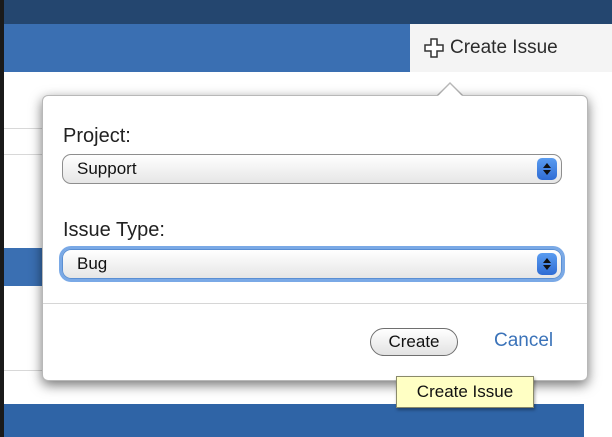 Image resolution: width=612 pixels, height=437 pixels. What do you see at coordinates (598, 254) in the screenshot?
I see `background-right-strip` at bounding box center [598, 254].